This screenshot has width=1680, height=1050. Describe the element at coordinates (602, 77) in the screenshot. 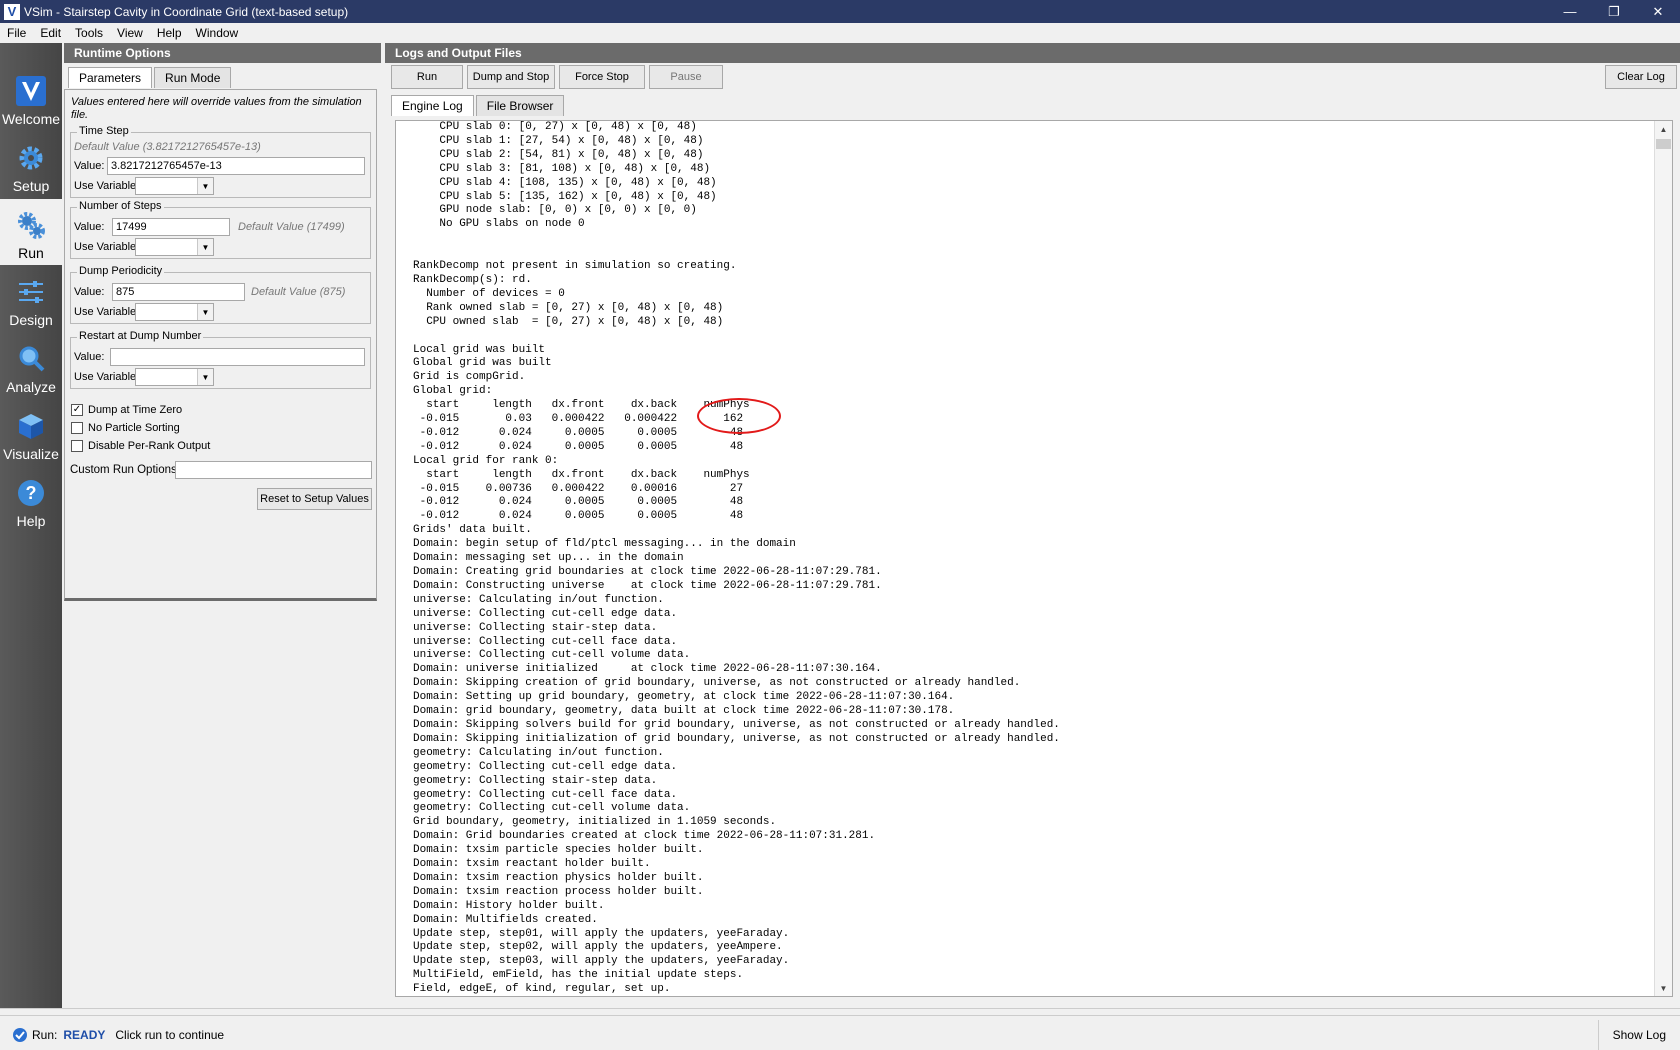

I see `force-stop-button: Force Stop` at that location.